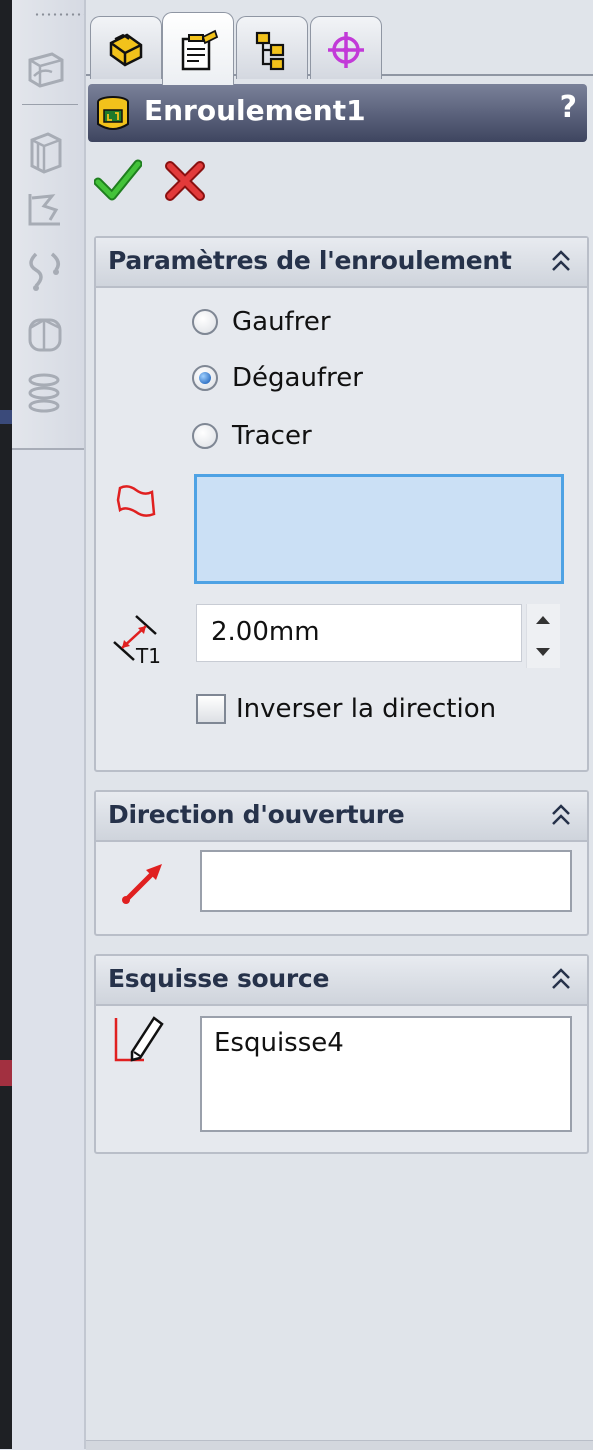 This screenshot has height=1450, width=593. Describe the element at coordinates (113, 113) in the screenshot. I see `wrap-feature-icon` at that location.